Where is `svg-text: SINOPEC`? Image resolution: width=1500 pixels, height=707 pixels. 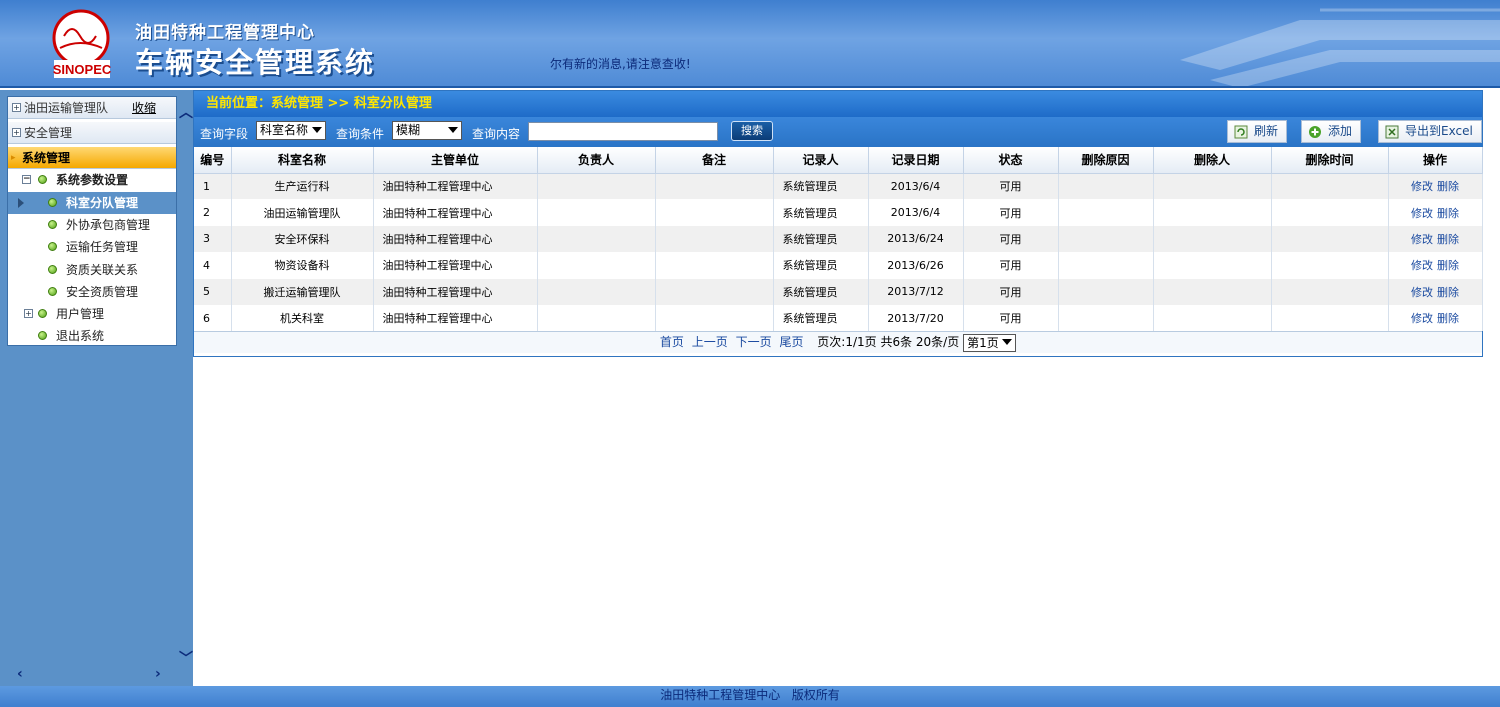 svg-text: SINOPEC is located at coordinates (82, 69).